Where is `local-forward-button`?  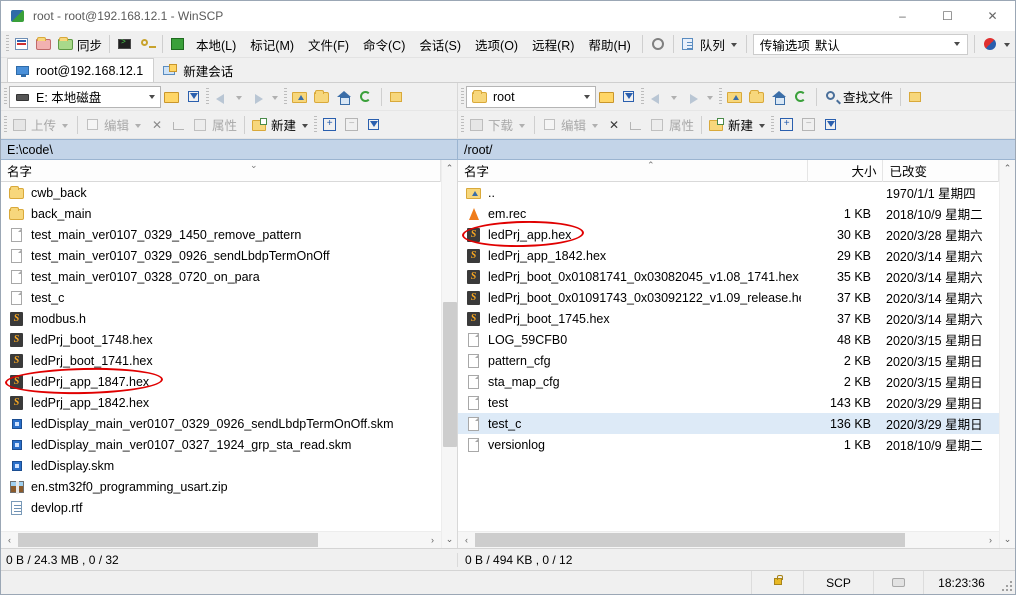 local-forward-button is located at coordinates (265, 97).